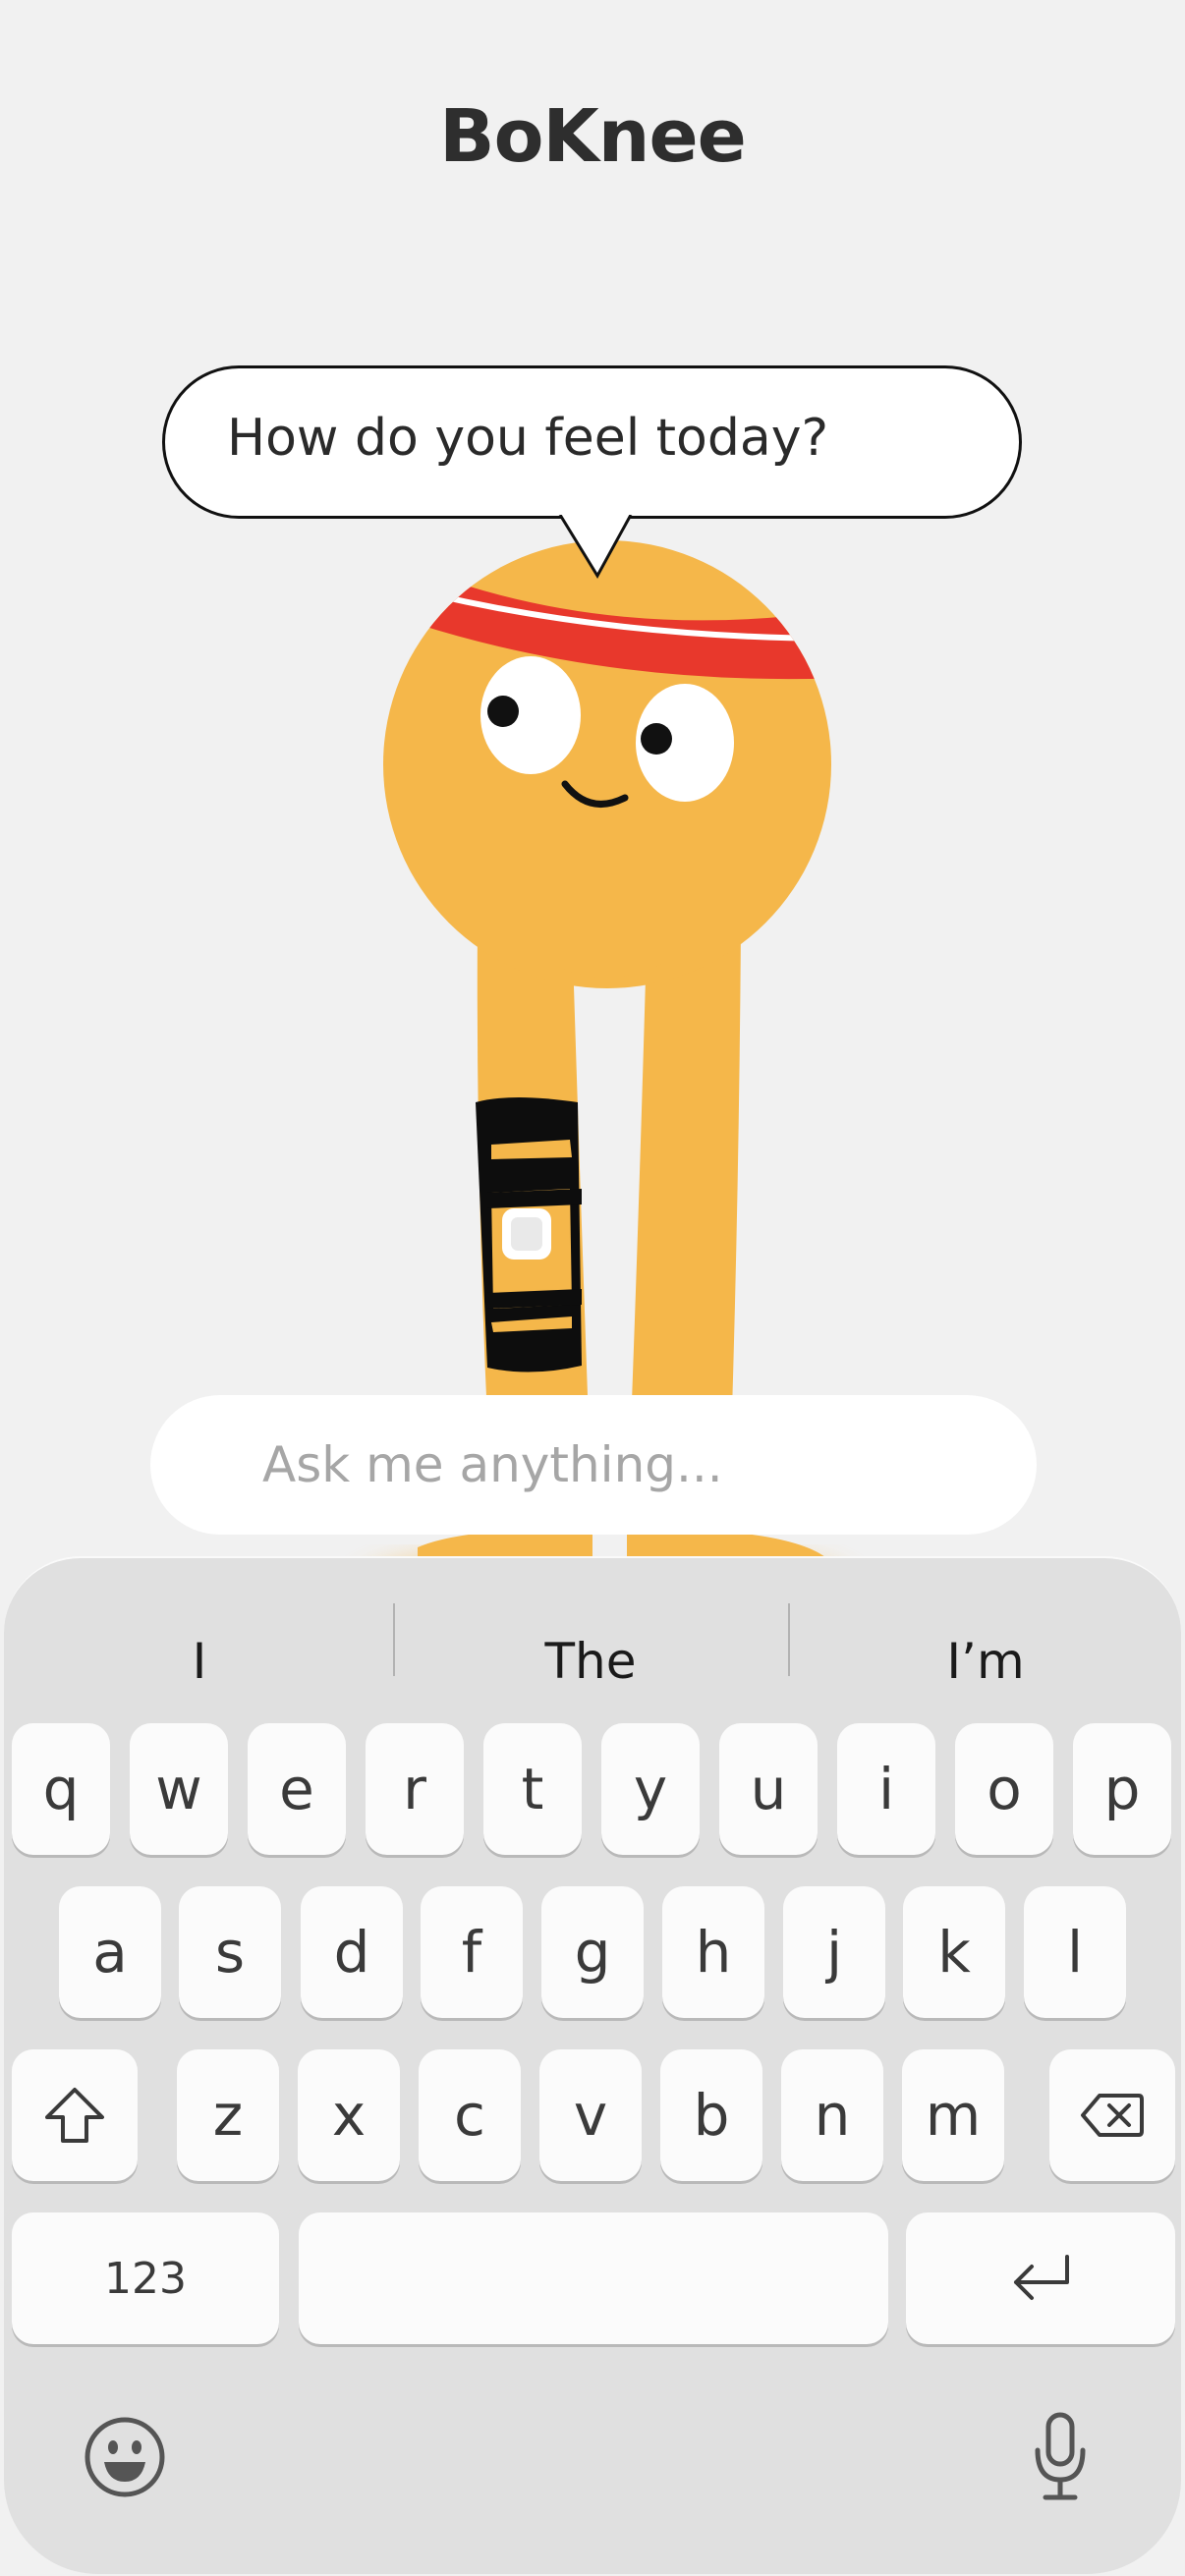 This screenshot has width=1185, height=2576. I want to click on ask-input, so click(594, 1465).